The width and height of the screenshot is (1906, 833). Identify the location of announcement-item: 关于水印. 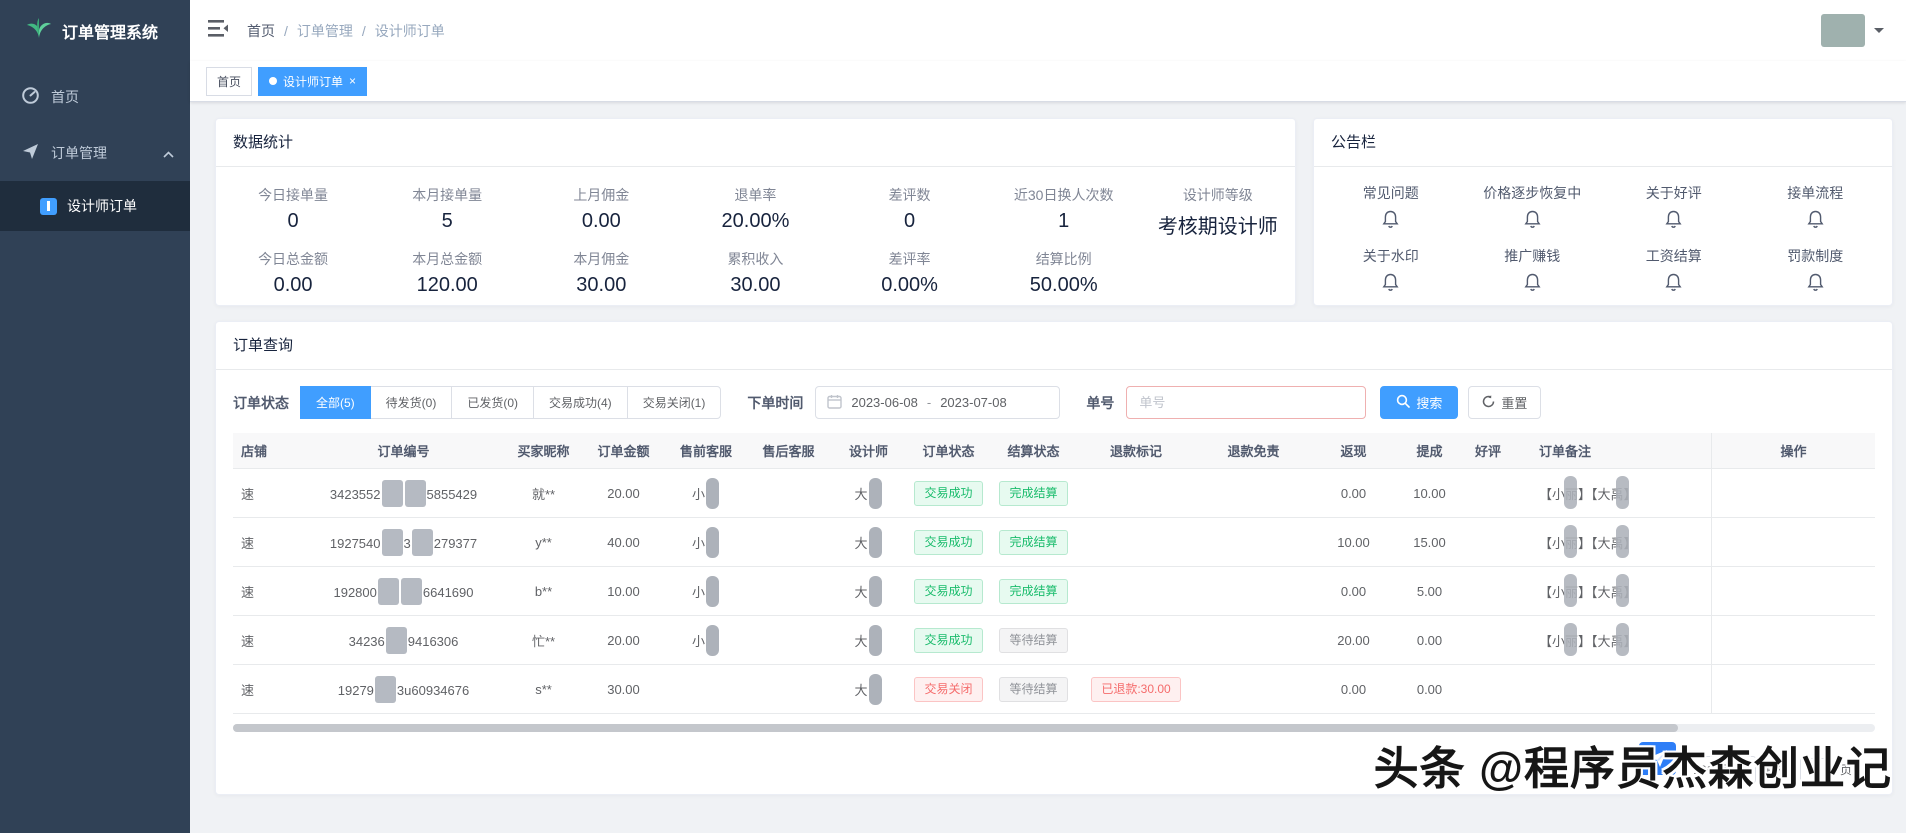
(1391, 271).